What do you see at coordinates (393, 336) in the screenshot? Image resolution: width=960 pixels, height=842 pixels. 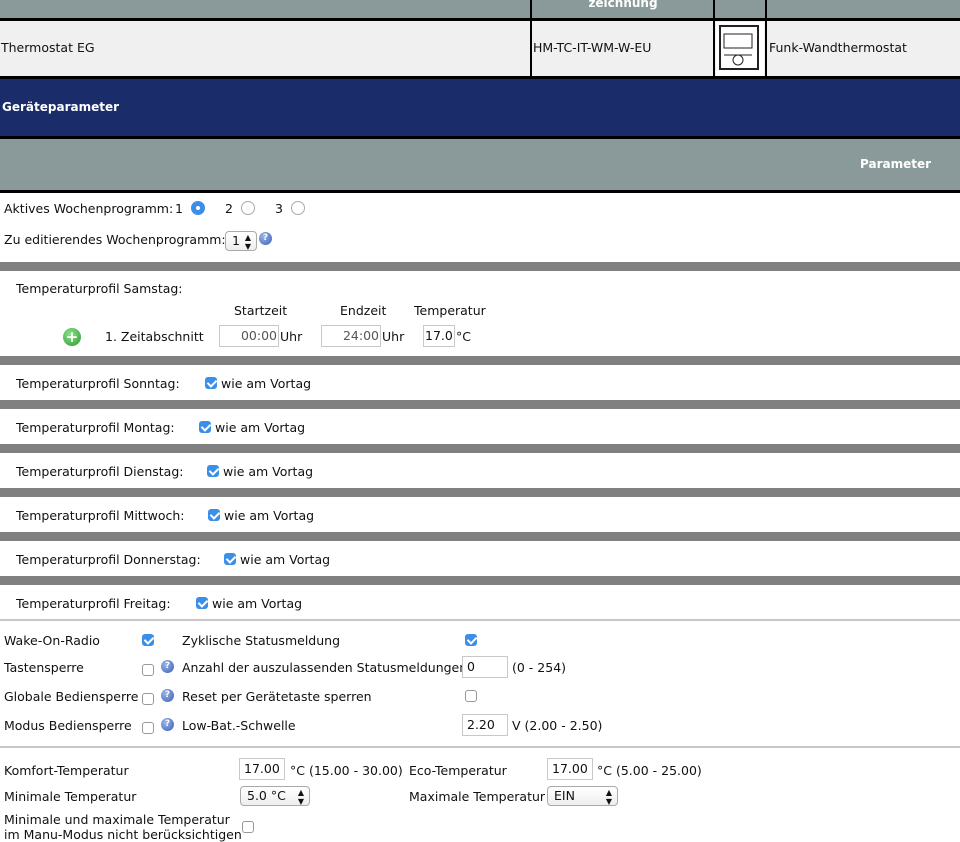 I see `end-unit: Uhr` at bounding box center [393, 336].